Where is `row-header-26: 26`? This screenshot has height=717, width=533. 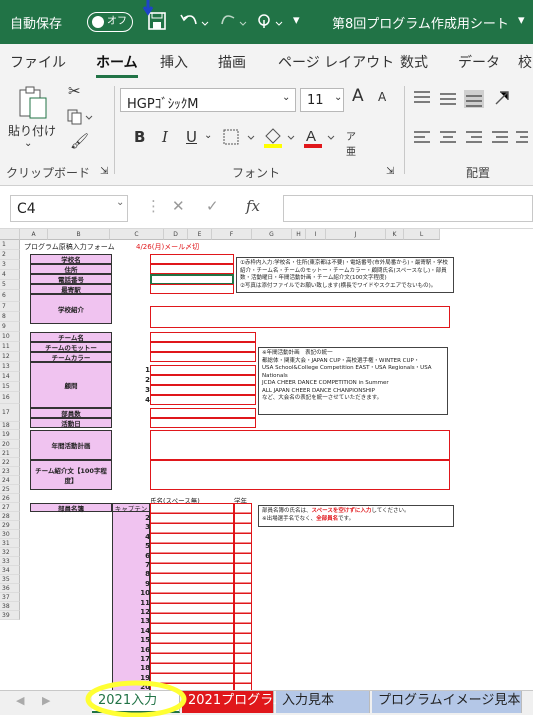
row-header-26: 26 is located at coordinates (10, 498).